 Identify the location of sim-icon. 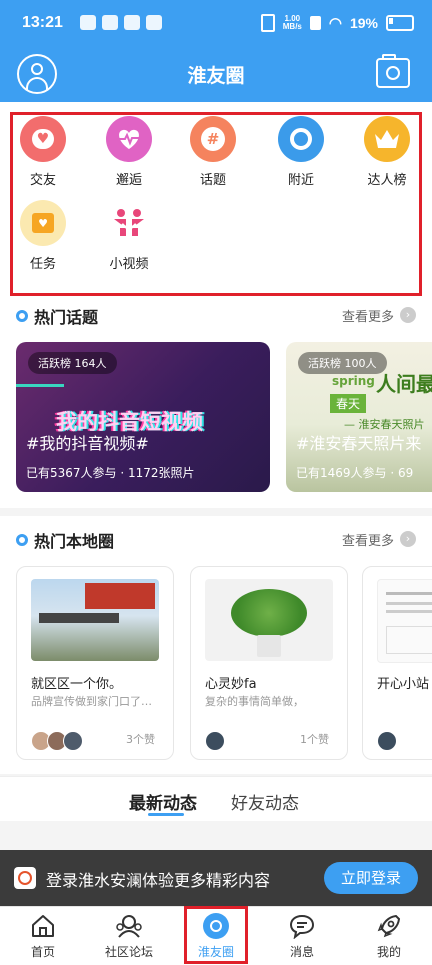
(315, 23).